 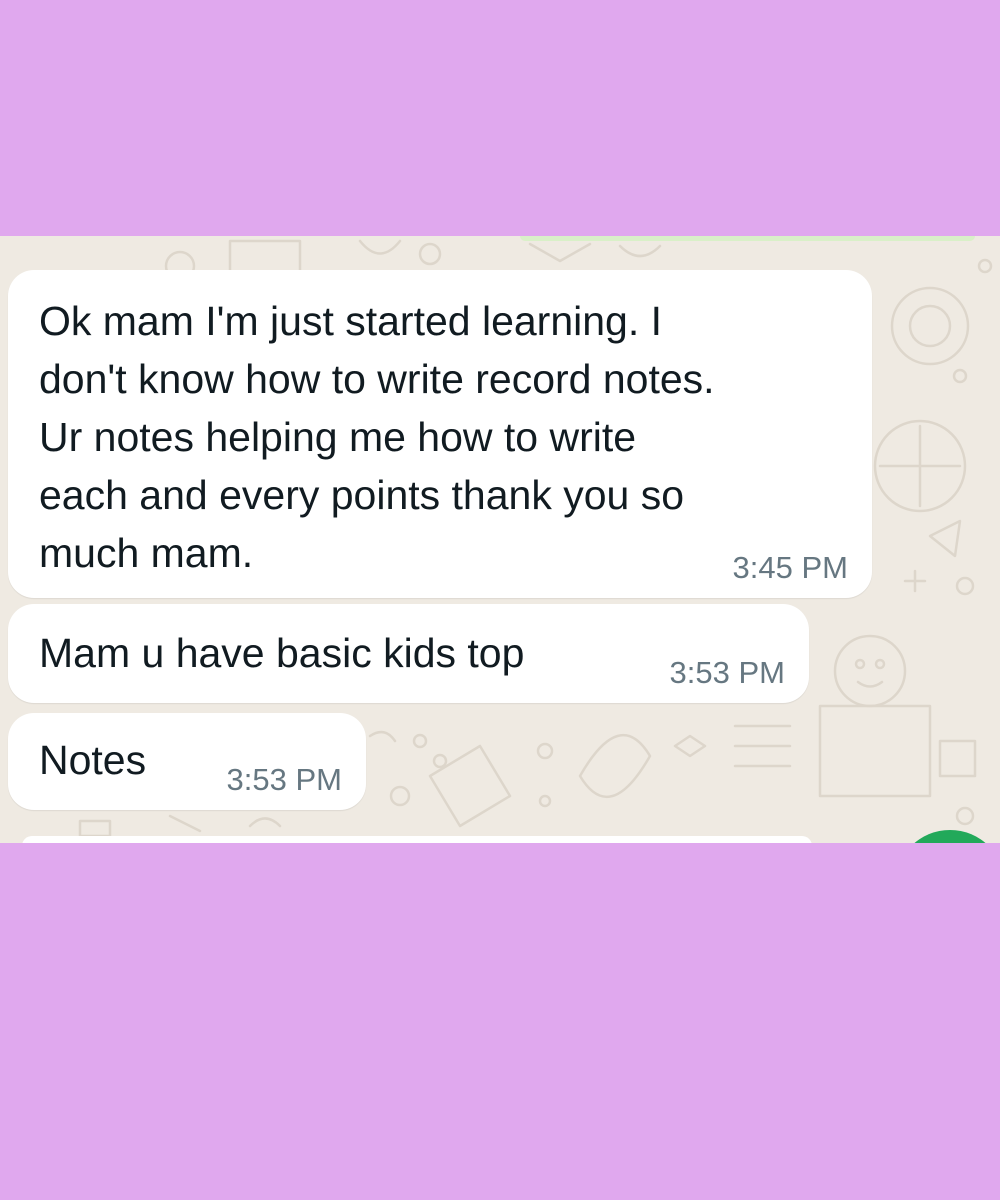 What do you see at coordinates (282, 653) in the screenshot?
I see `message-text: Mam u have basic kids top` at bounding box center [282, 653].